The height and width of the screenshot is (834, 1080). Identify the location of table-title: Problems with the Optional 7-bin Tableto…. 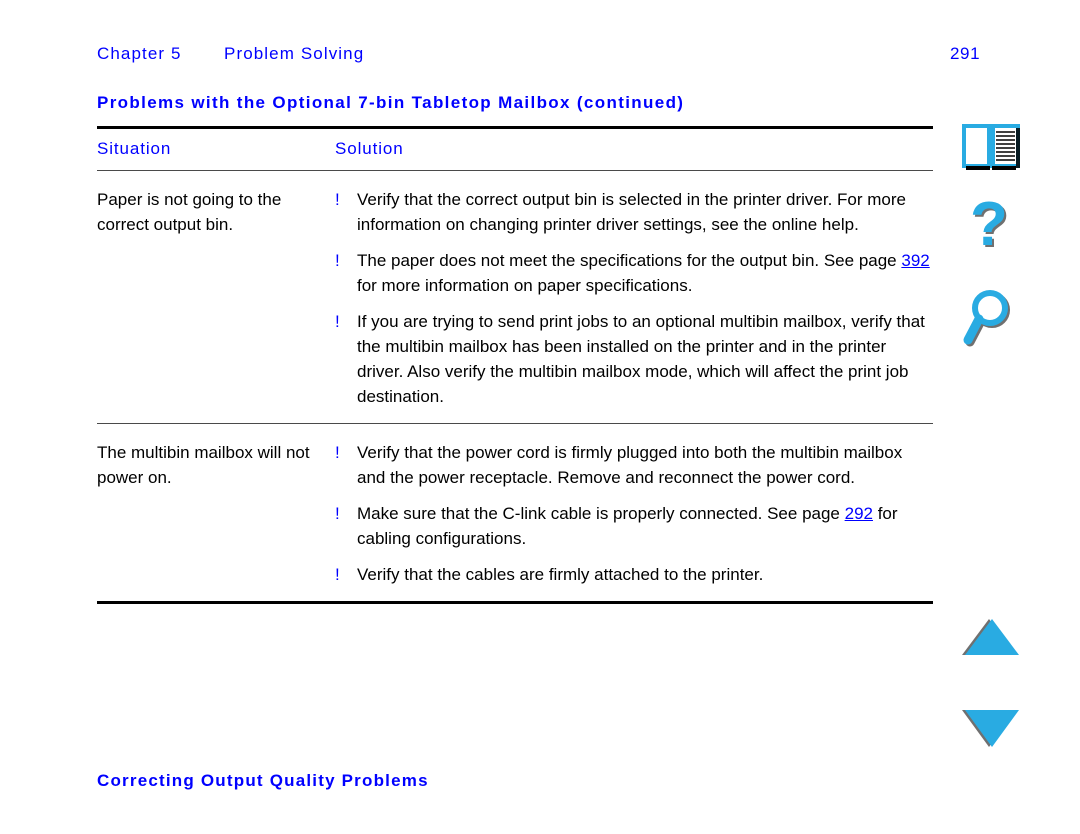
(391, 102).